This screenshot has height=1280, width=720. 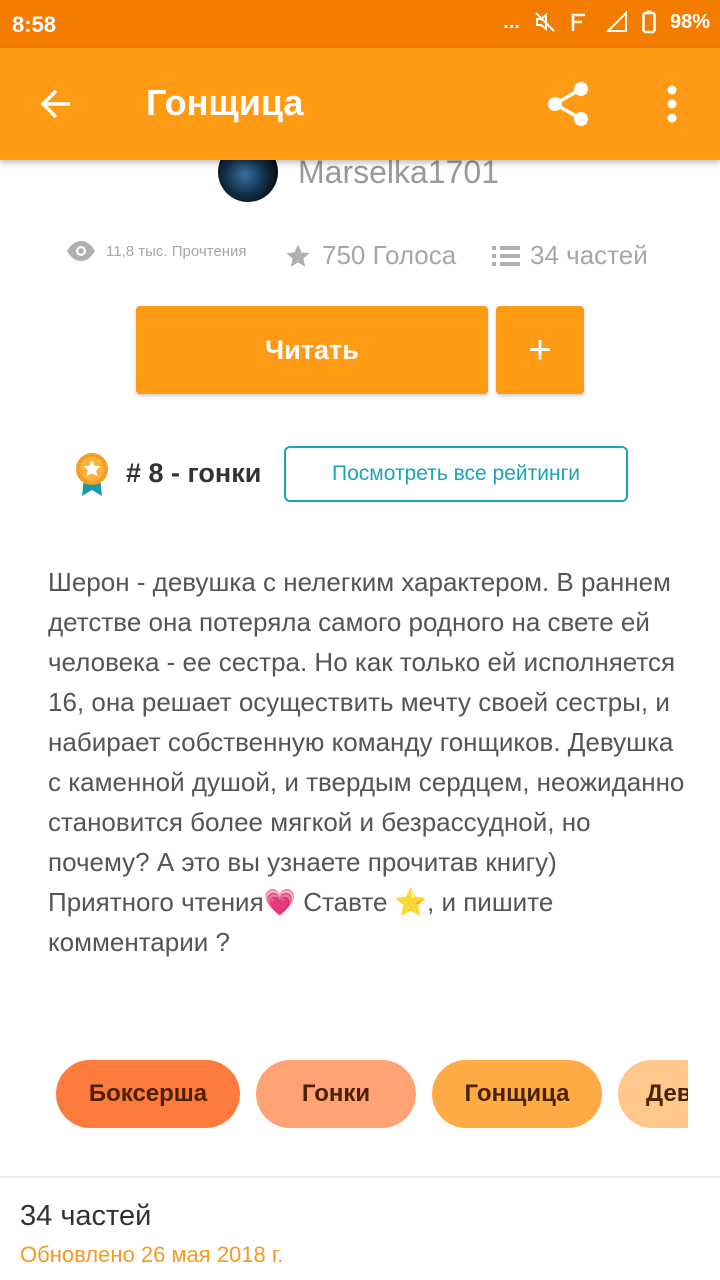 I want to click on list-icon, so click(x=506, y=256).